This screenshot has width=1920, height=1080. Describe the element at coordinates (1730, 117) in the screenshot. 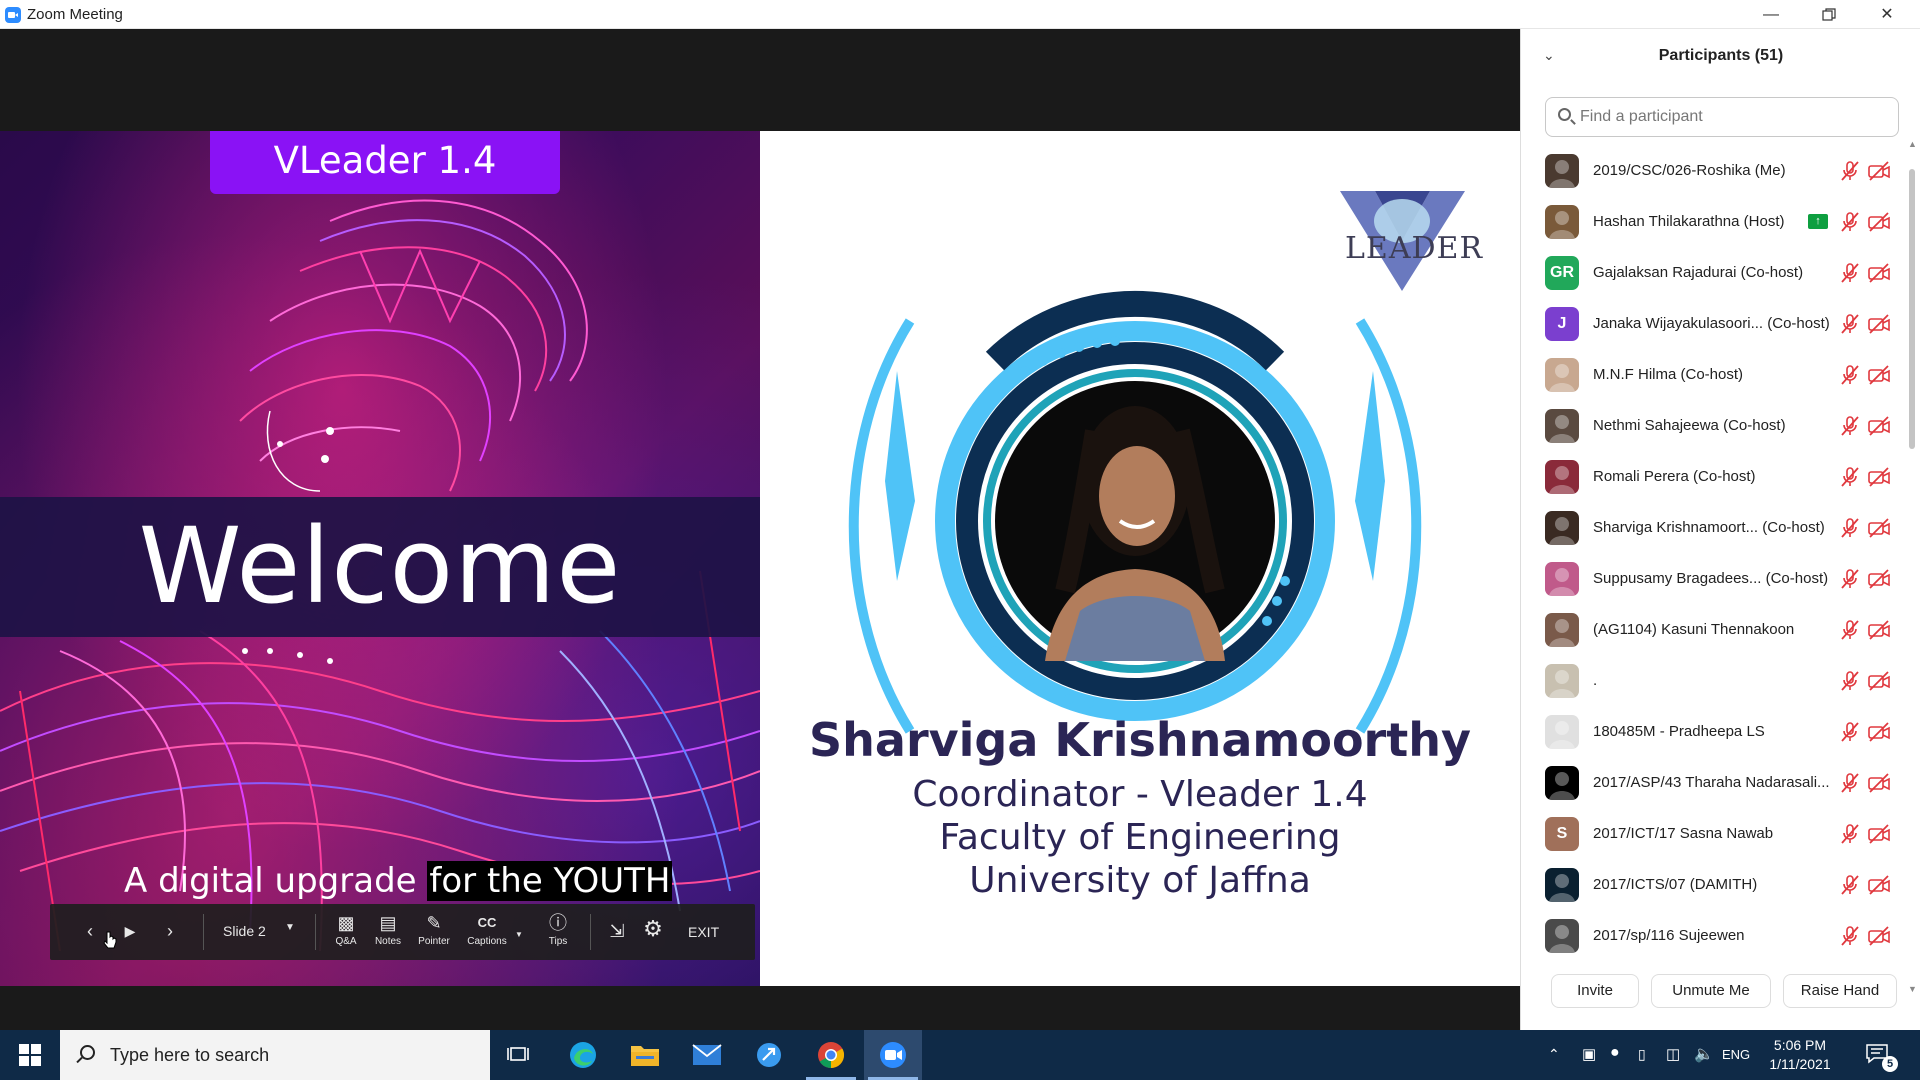

I see `participant-search-input` at that location.